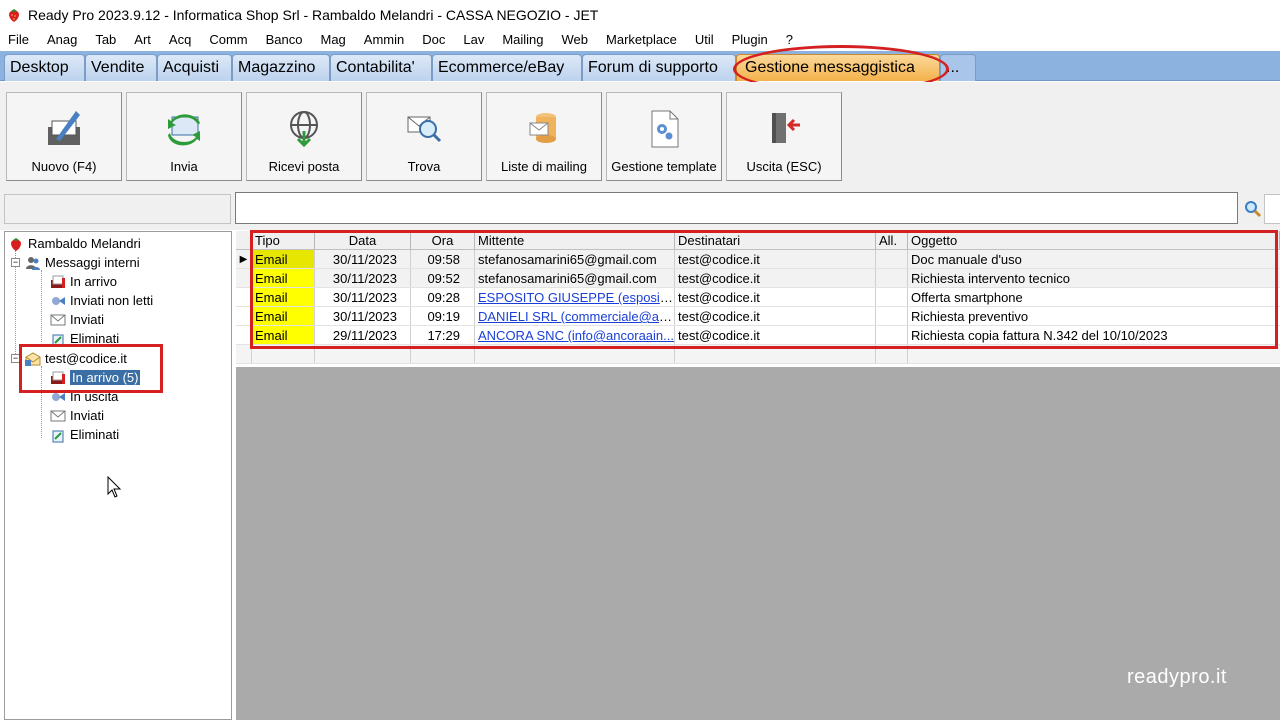 Image resolution: width=1280 pixels, height=720 pixels. I want to click on receive-mail-button: Ricevi posta, so click(304, 136).